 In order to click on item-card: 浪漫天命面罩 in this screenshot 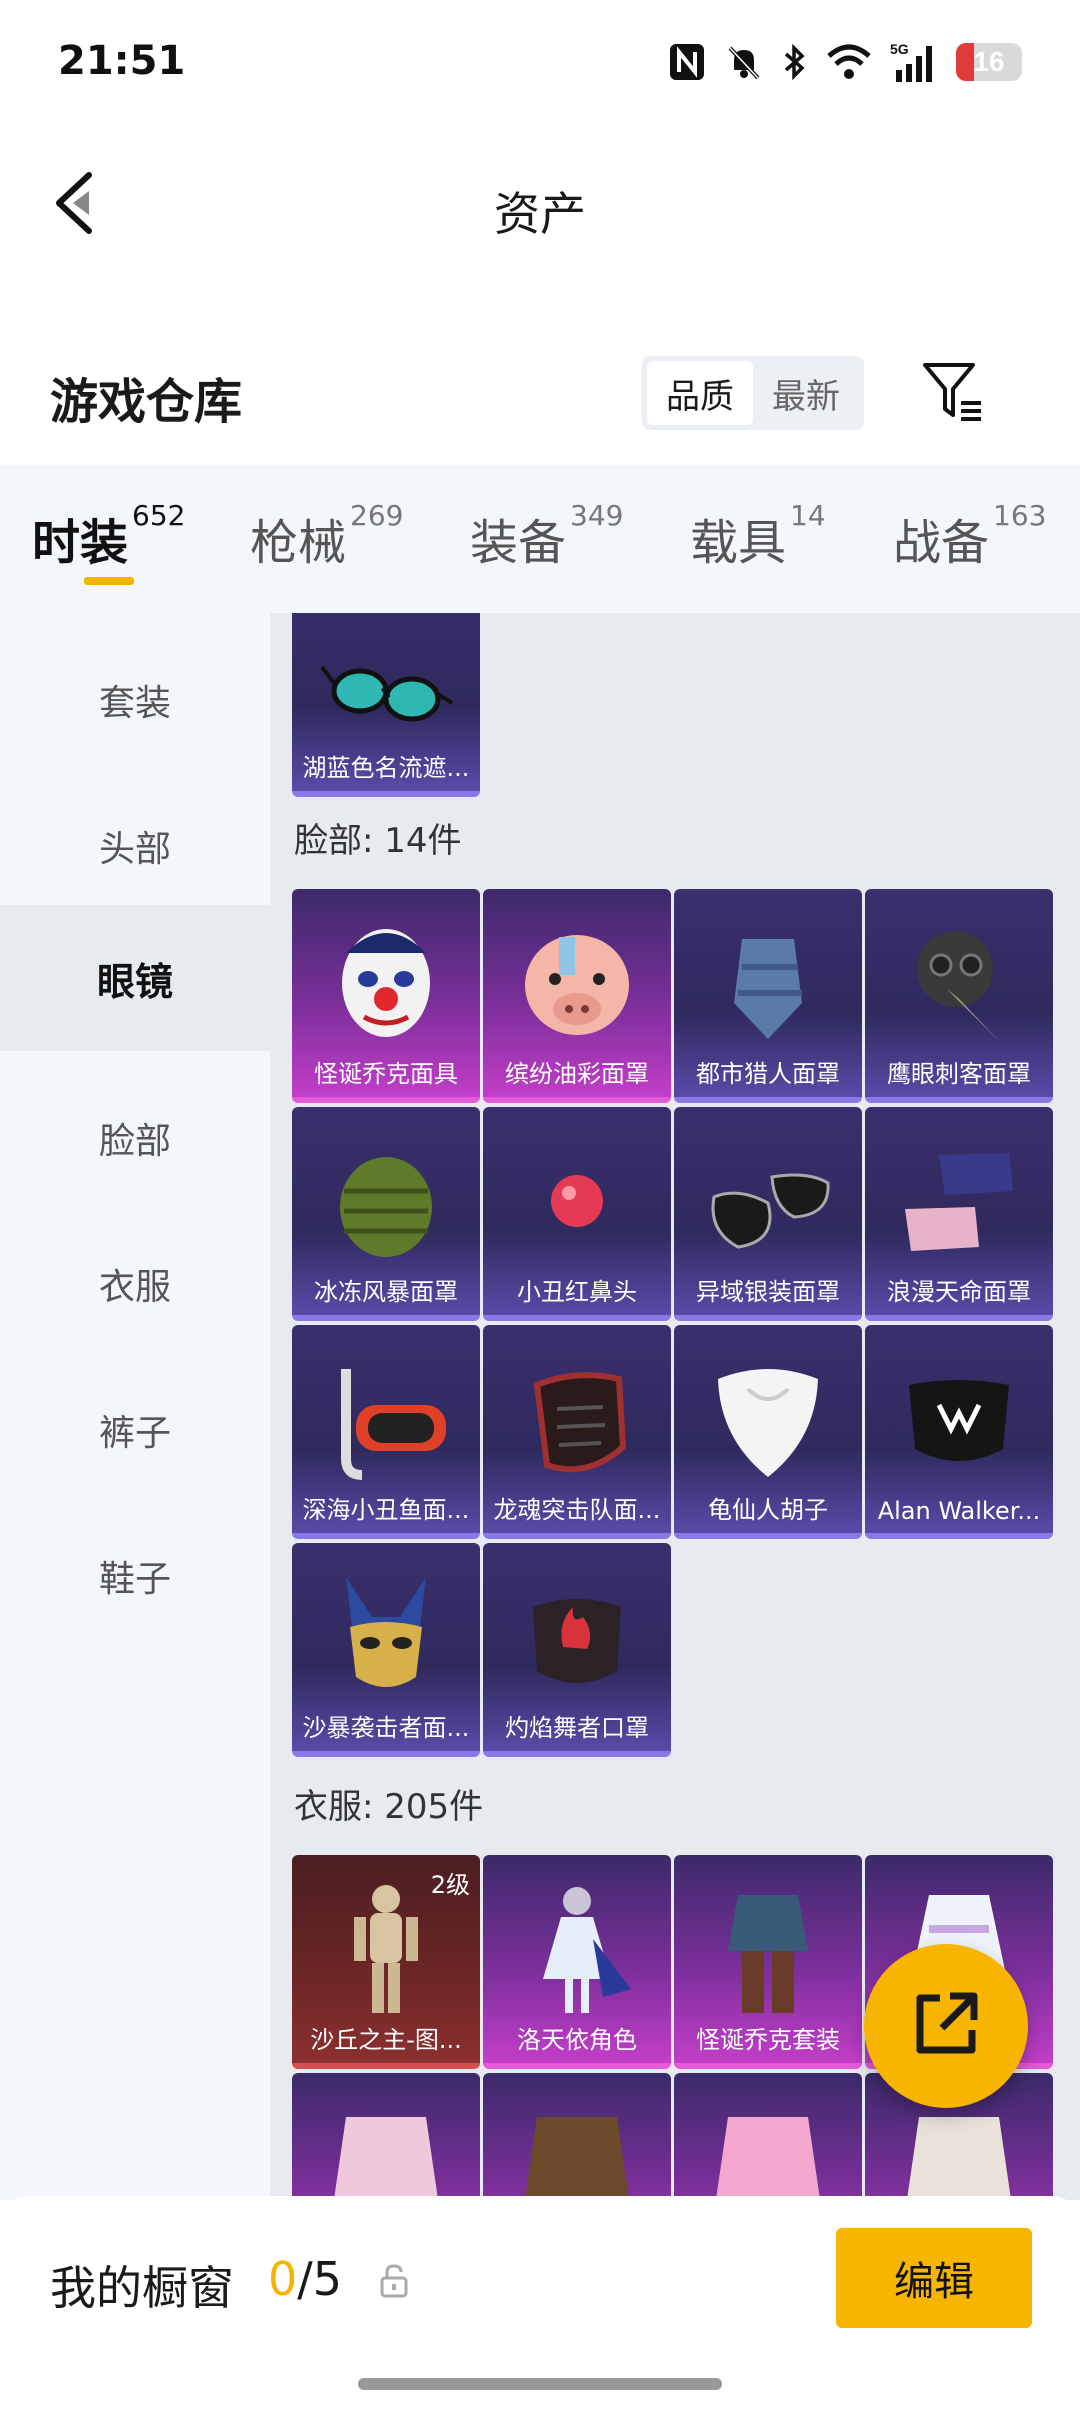, I will do `click(959, 1214)`.